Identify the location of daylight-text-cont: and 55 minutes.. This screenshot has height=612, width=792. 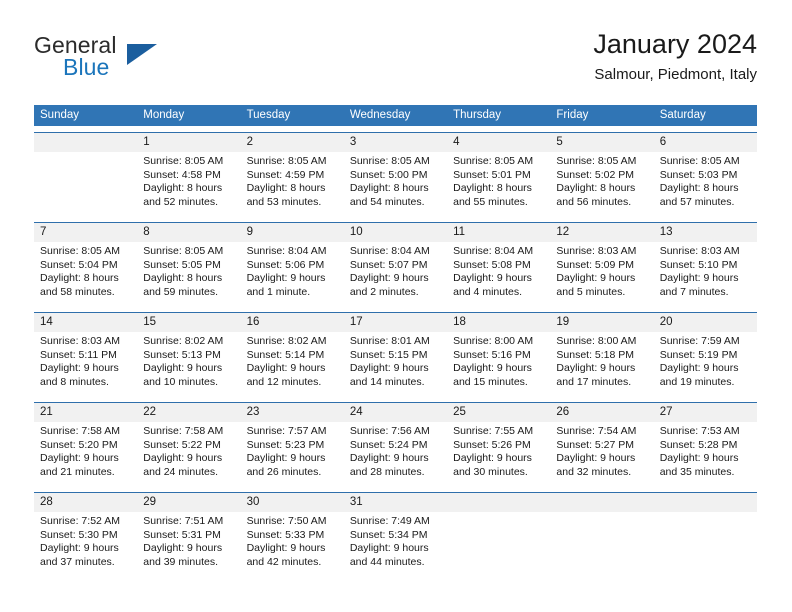
(490, 201).